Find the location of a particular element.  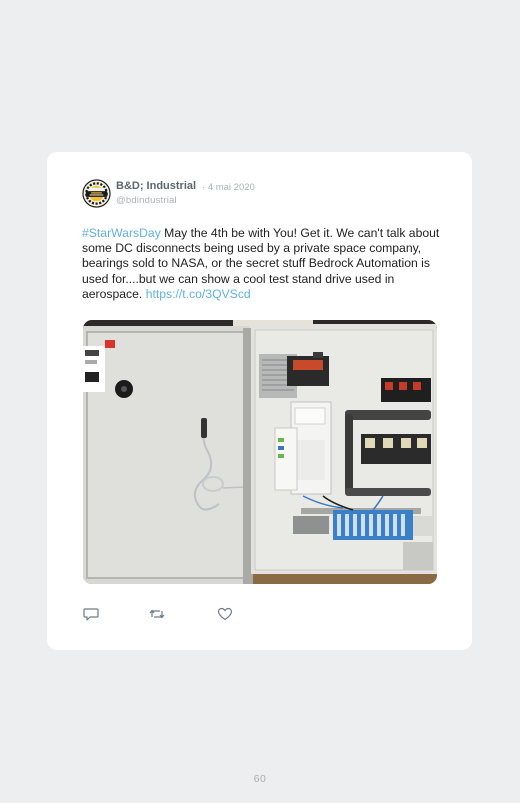

avatar is located at coordinates (96, 193).